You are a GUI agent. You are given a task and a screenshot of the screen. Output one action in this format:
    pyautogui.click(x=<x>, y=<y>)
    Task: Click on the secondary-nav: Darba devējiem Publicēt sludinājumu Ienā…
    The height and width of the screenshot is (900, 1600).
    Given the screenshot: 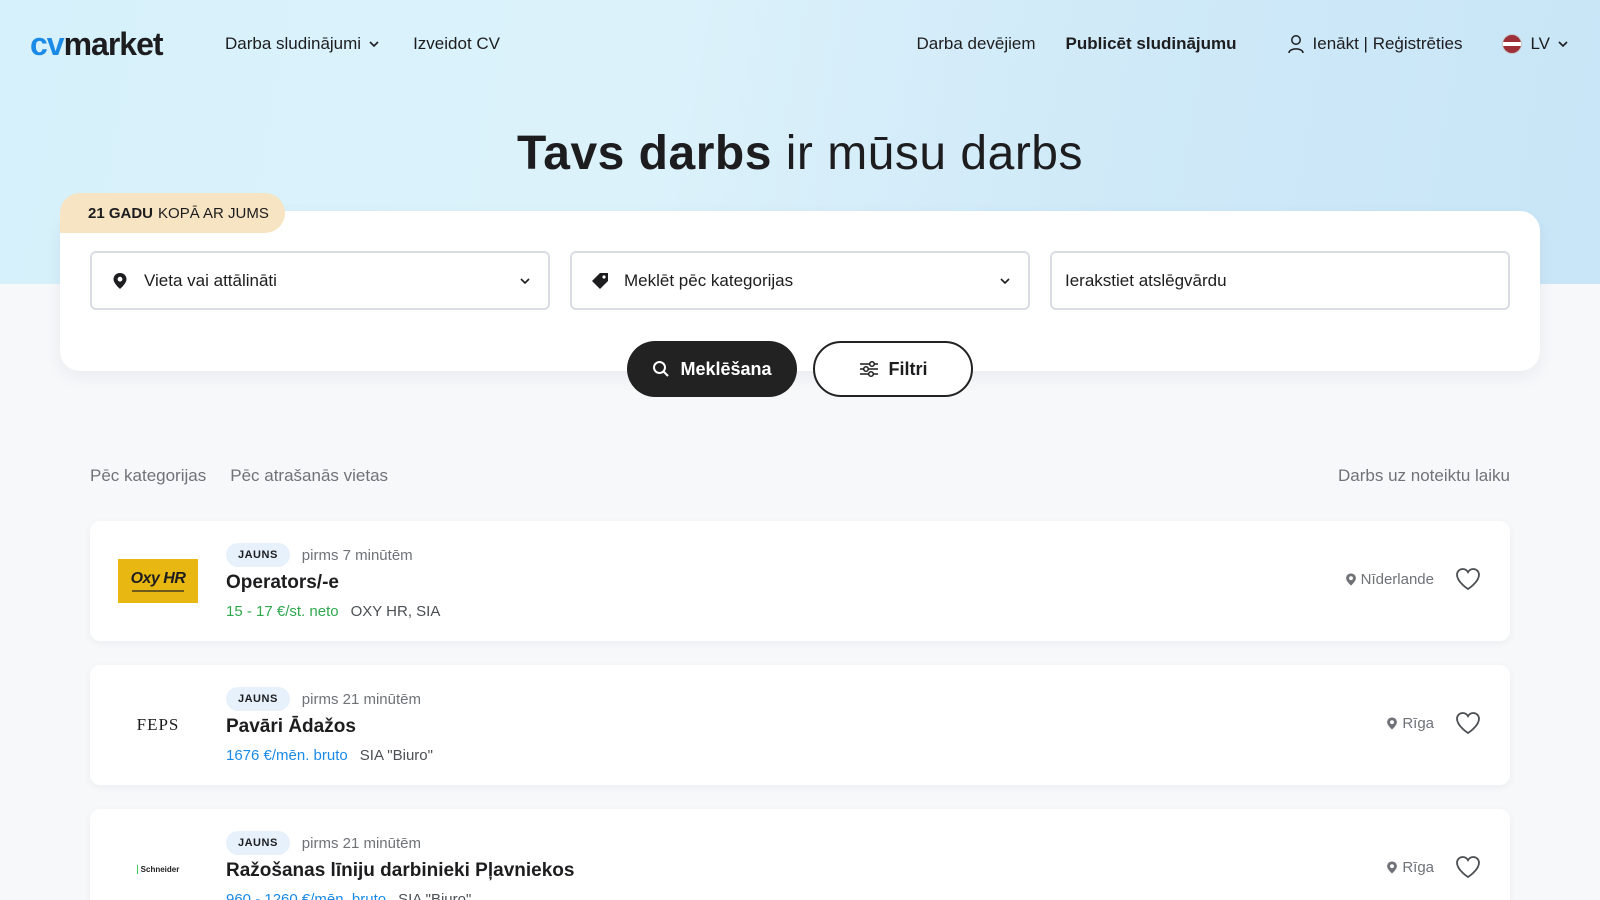 What is the action you would take?
    pyautogui.click(x=1242, y=44)
    